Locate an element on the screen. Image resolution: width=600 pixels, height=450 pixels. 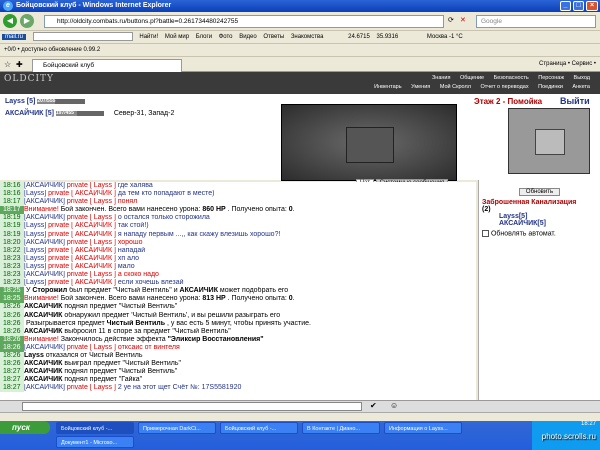
chat-text: о остался только сторожила is located at coordinates (163, 217).